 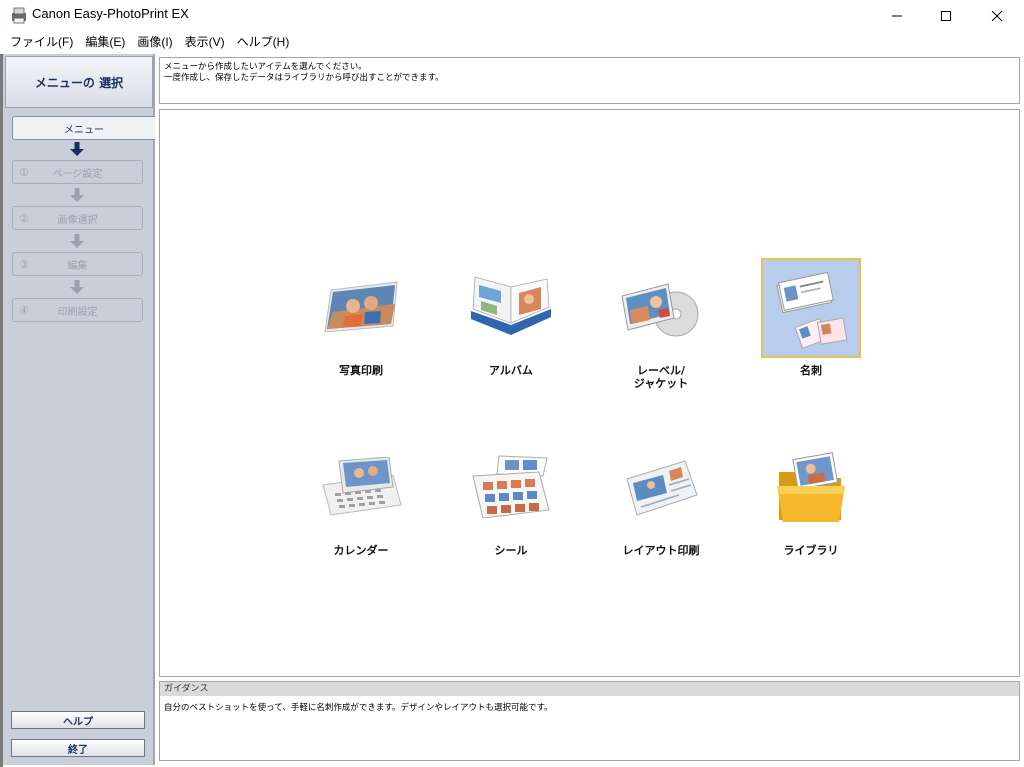 What do you see at coordinates (205, 42) in the screenshot?
I see `menu-view: 表示(V)` at bounding box center [205, 42].